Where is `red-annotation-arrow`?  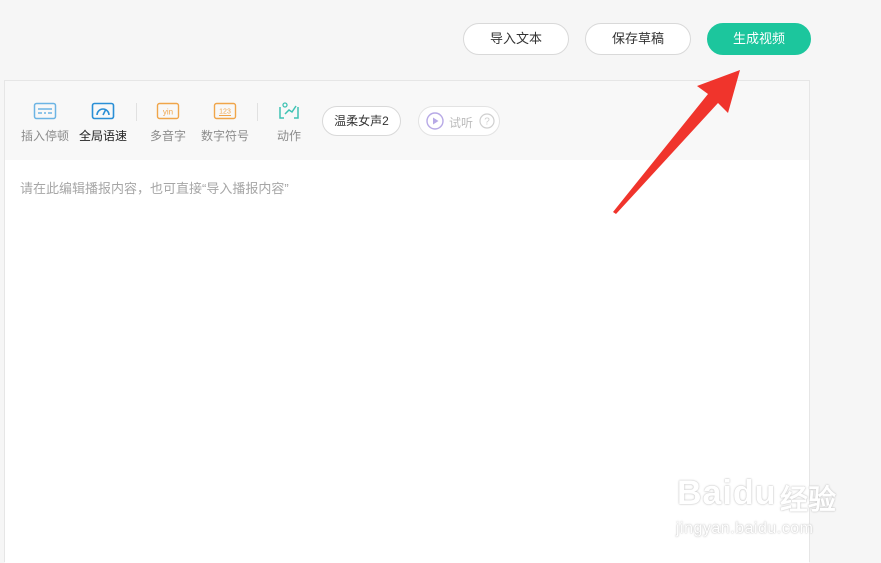
red-annotation-arrow is located at coordinates (676, 142).